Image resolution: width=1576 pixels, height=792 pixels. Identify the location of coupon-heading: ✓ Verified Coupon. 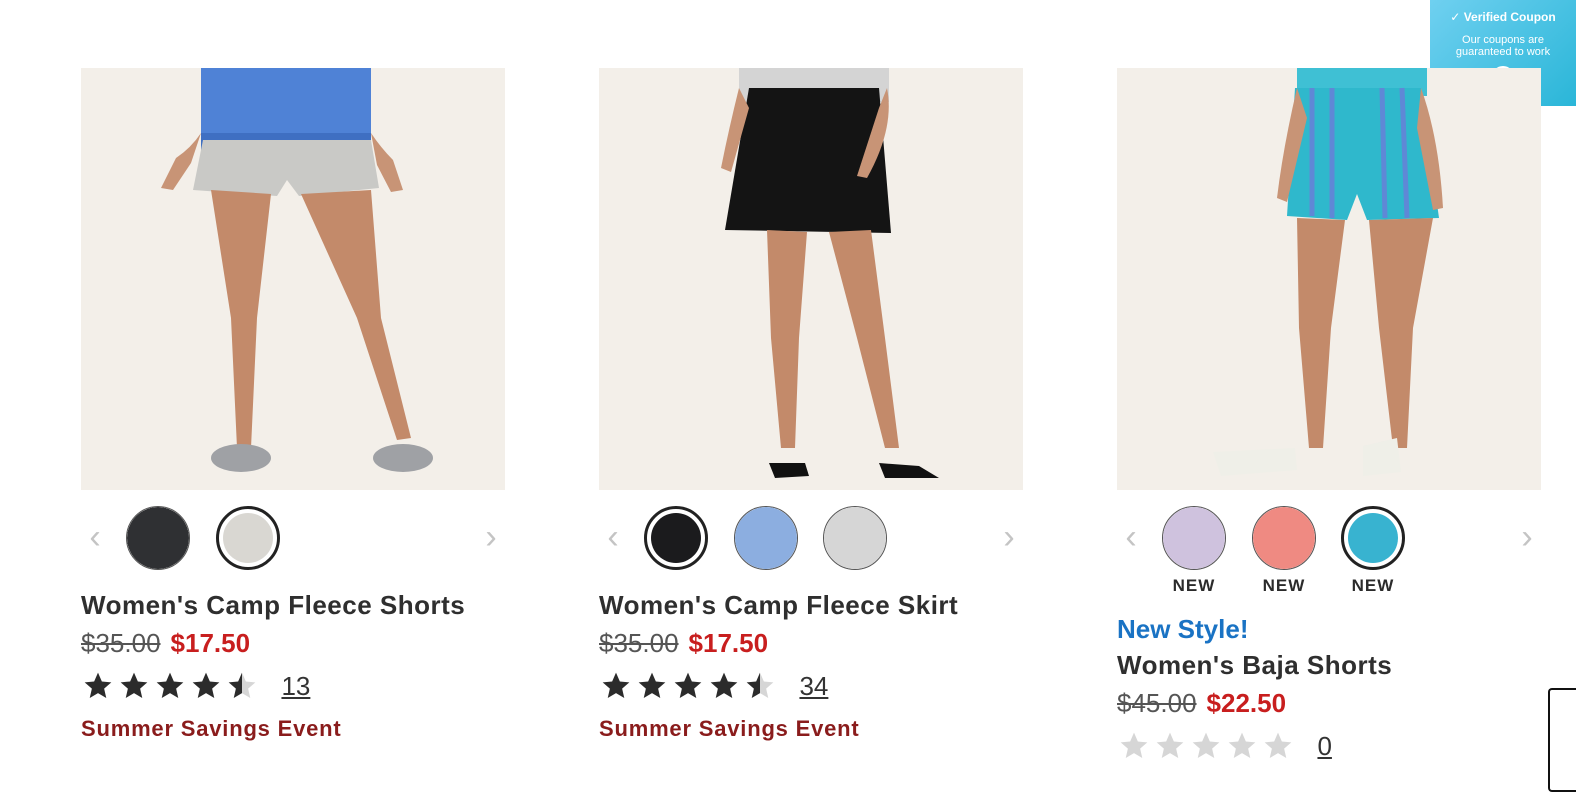
(1503, 17).